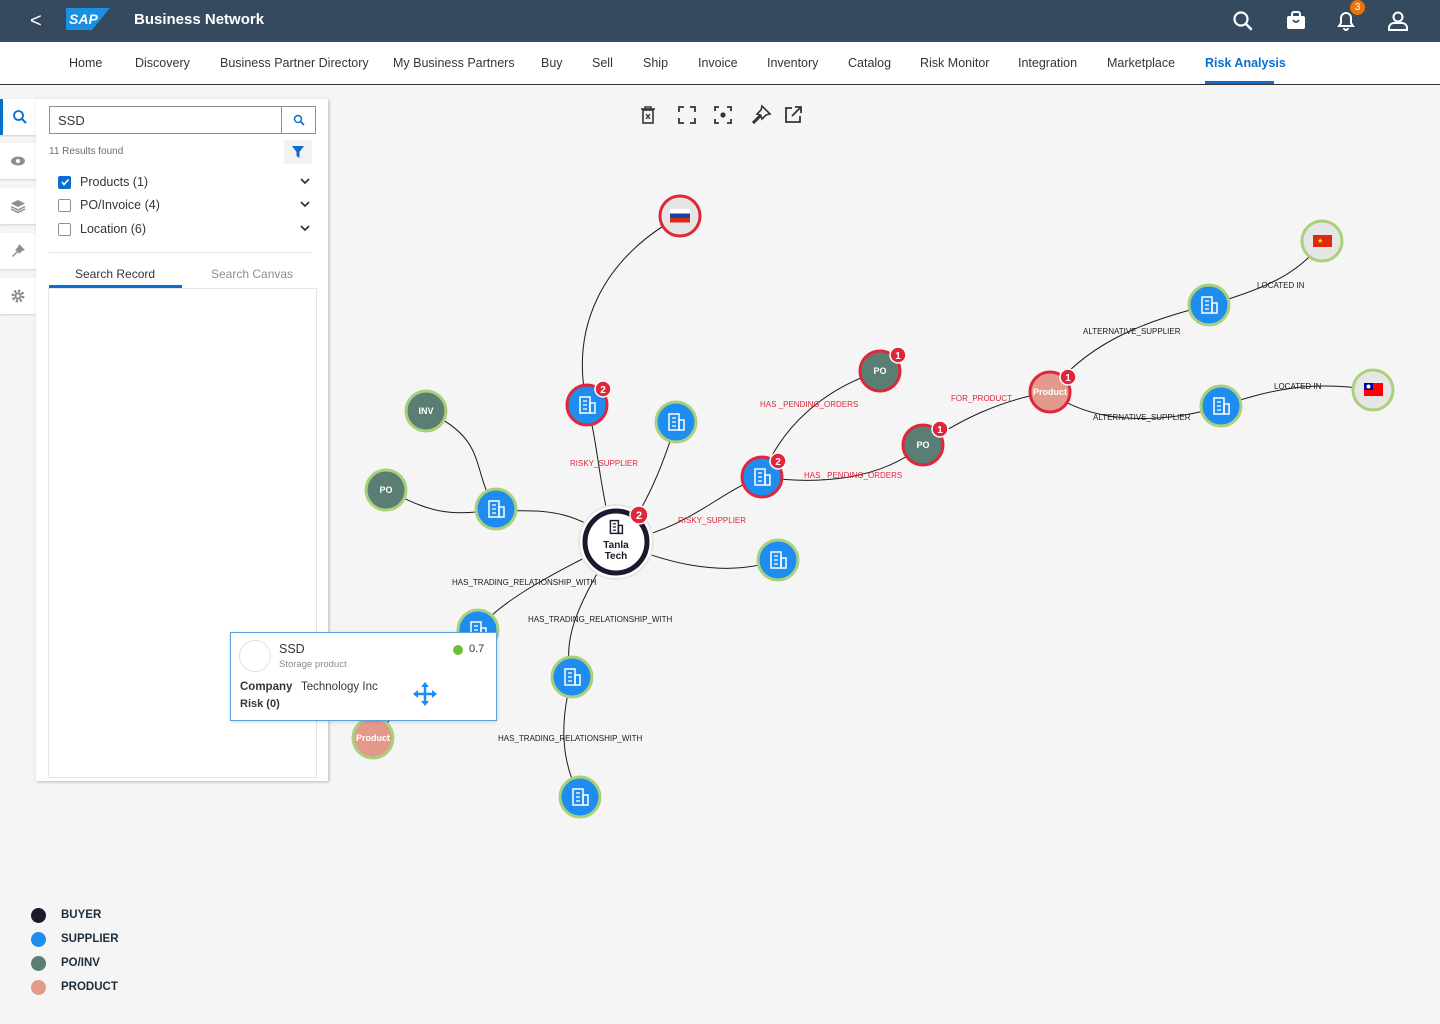  What do you see at coordinates (165, 120) in the screenshot?
I see `search-input` at bounding box center [165, 120].